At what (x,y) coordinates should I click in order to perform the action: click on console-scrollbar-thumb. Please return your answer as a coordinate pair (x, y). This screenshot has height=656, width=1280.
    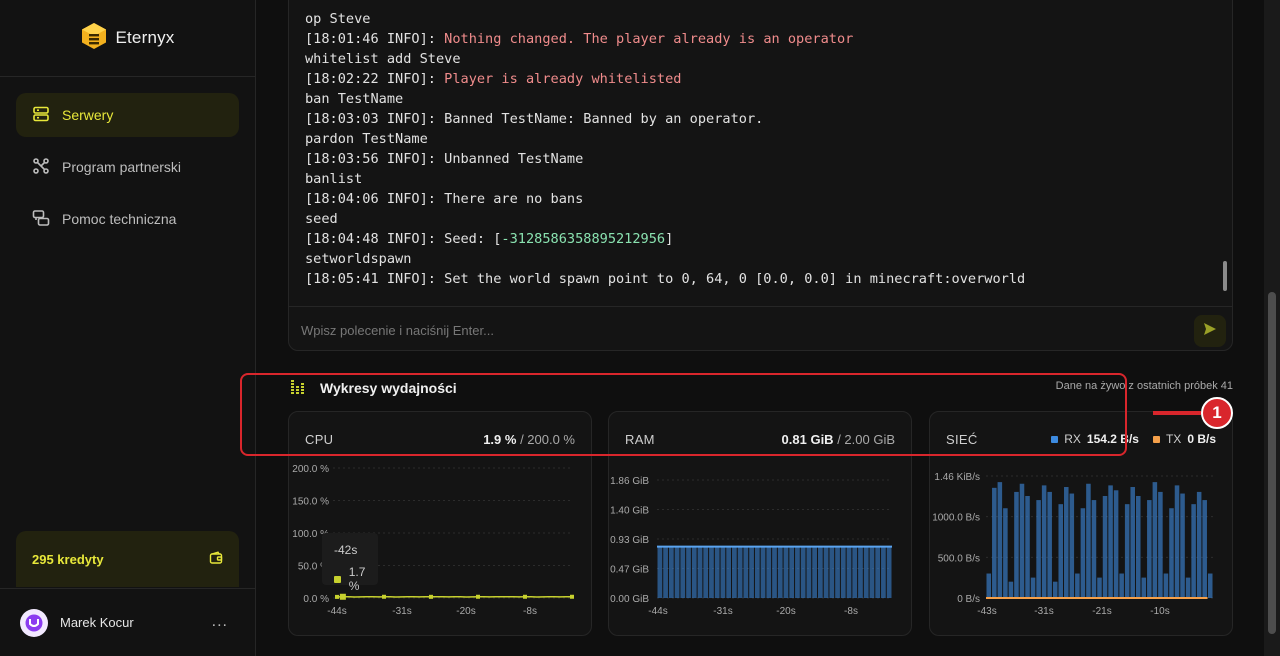
    Looking at the image, I should click on (1225, 276).